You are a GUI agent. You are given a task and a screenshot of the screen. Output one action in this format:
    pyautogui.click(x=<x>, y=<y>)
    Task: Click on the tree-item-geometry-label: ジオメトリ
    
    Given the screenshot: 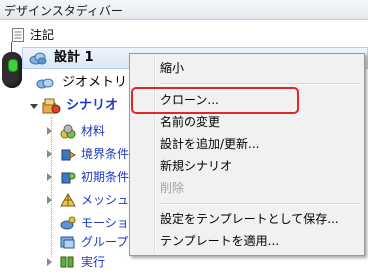 What is the action you would take?
    pyautogui.click(x=95, y=82)
    